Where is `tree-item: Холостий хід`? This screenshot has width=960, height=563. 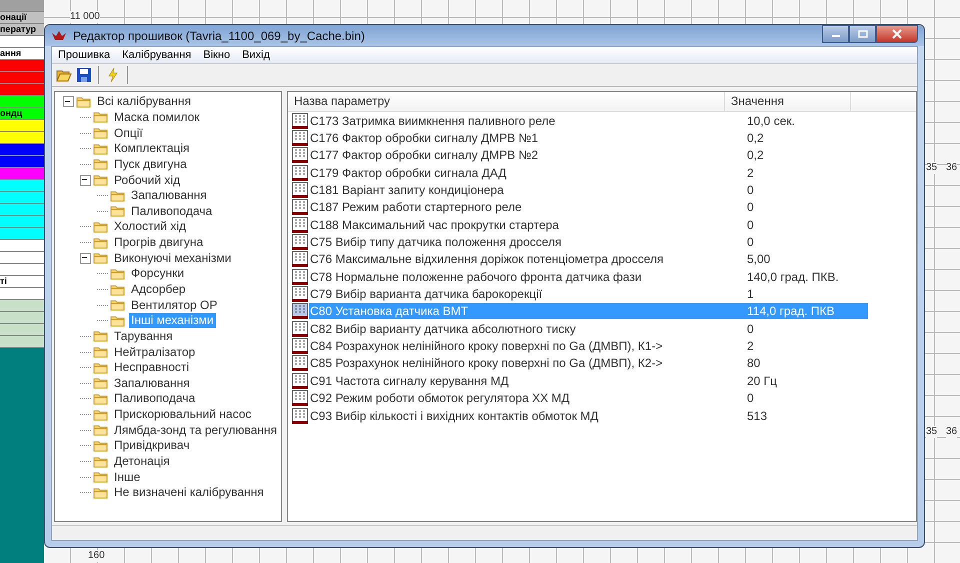 tree-item: Холостий хід is located at coordinates (150, 226).